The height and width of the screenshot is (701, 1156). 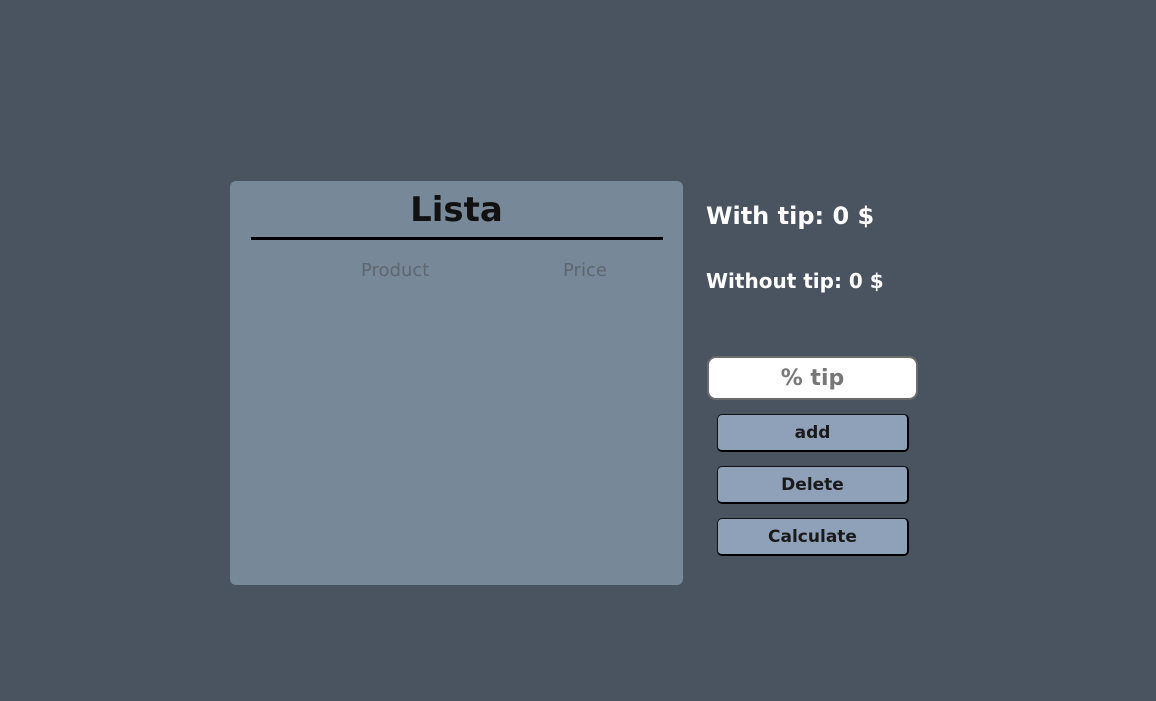 What do you see at coordinates (813, 485) in the screenshot?
I see `delete-button: Delete` at bounding box center [813, 485].